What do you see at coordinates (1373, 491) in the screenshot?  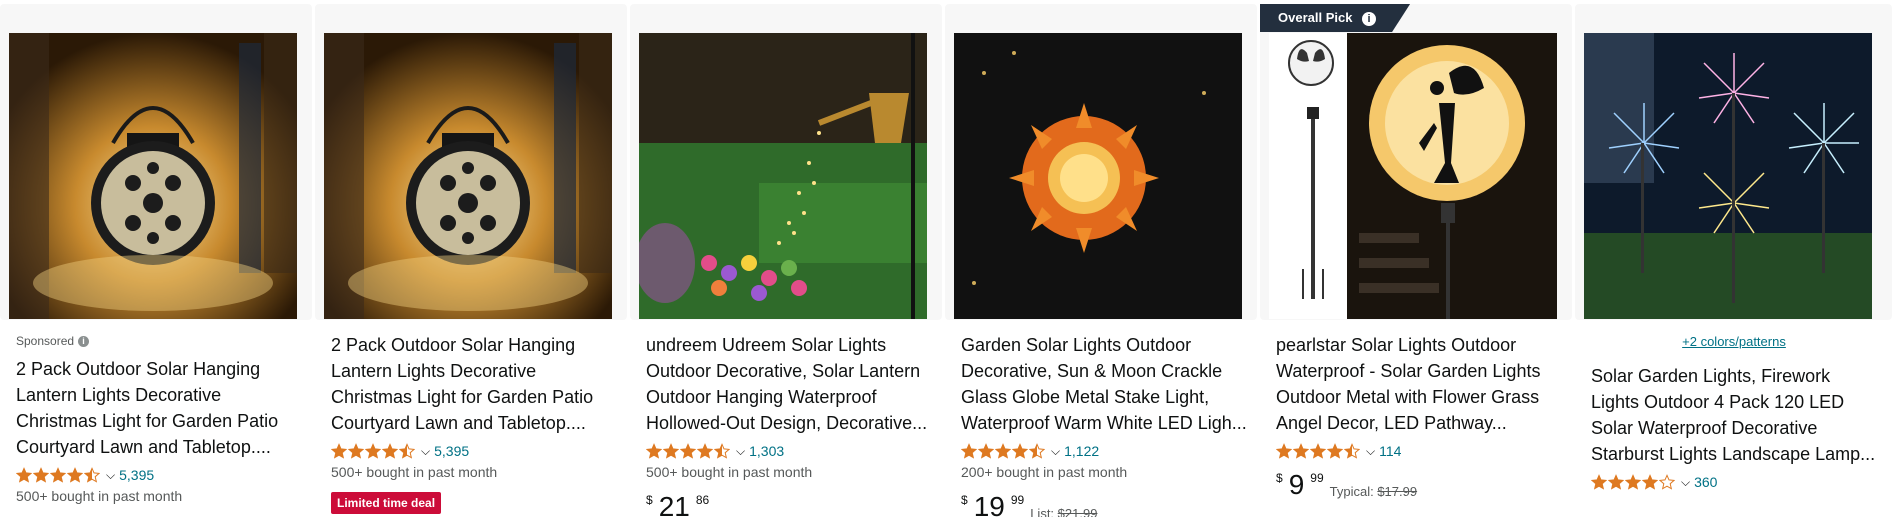 I see `typical-price: Typical: $17.99` at bounding box center [1373, 491].